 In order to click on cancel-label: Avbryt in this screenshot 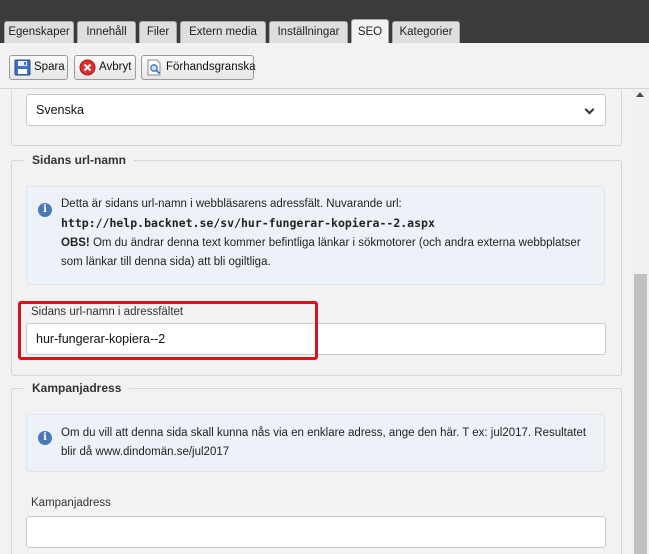, I will do `click(115, 67)`.